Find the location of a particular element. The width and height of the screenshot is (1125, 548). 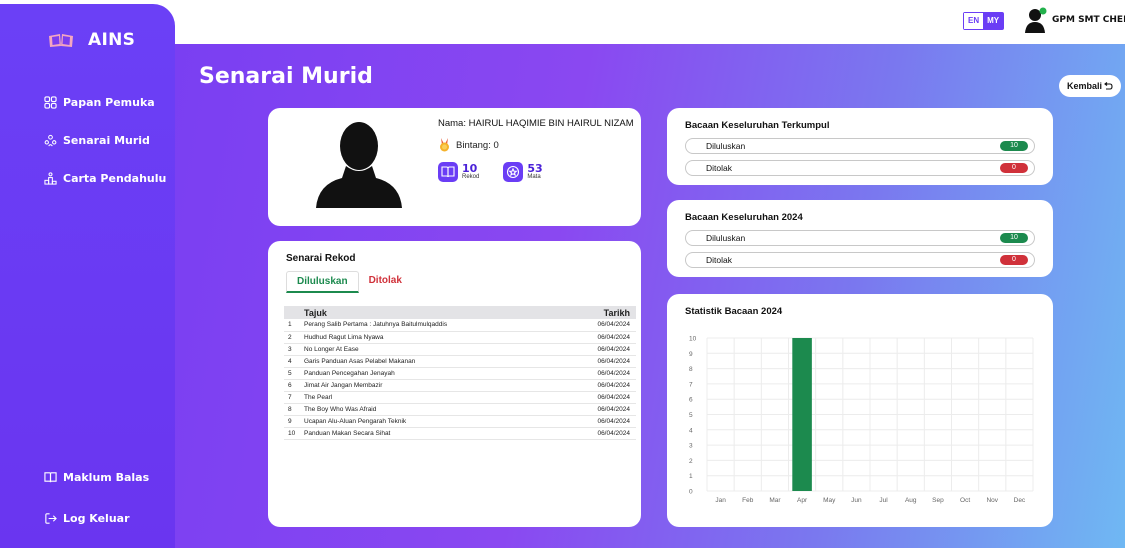

approved-count-badge: 10 is located at coordinates (1014, 146).